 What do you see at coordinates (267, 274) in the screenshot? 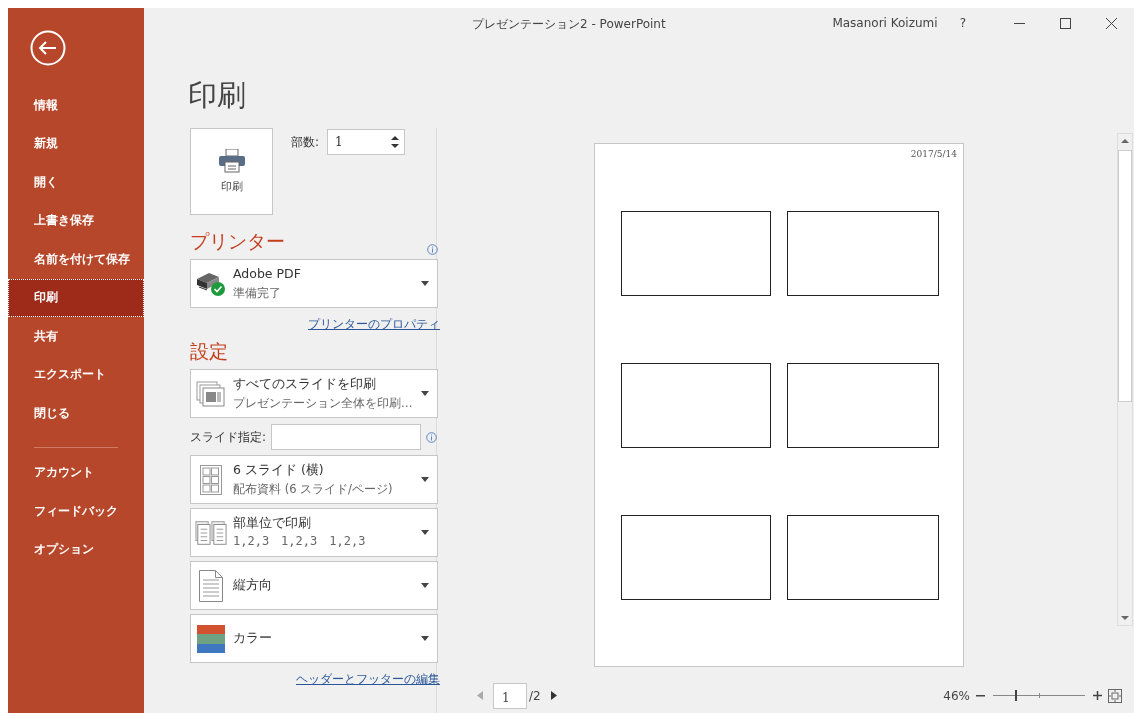
I see `printer-name: Adobe PDF` at bounding box center [267, 274].